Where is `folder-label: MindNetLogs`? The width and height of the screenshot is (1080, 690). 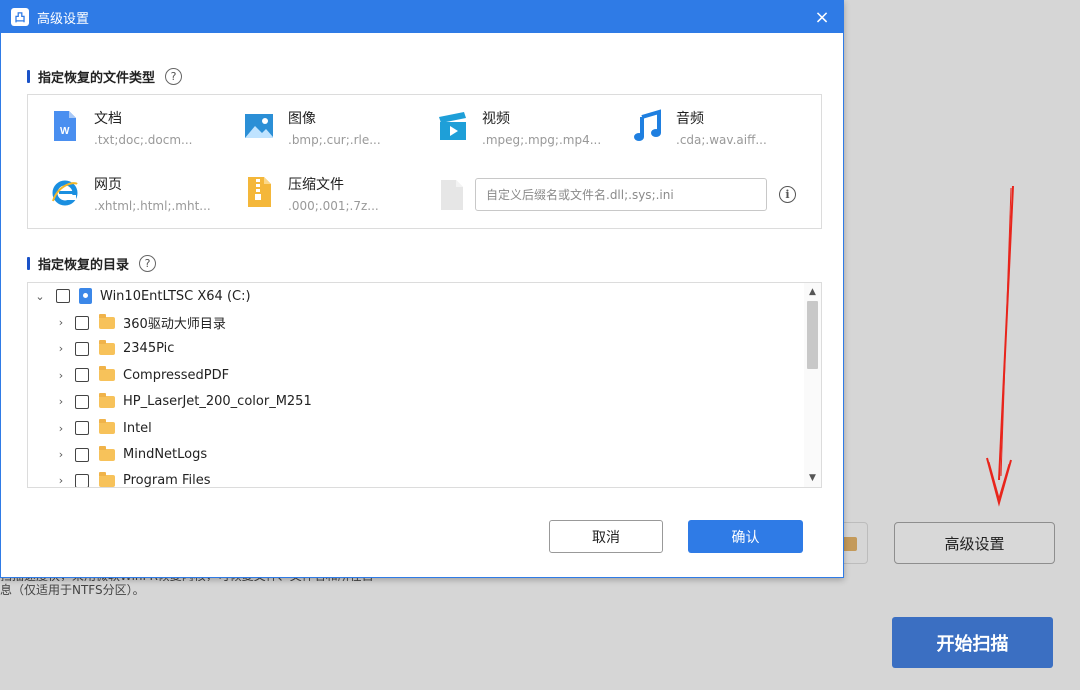
folder-label: MindNetLogs is located at coordinates (165, 455).